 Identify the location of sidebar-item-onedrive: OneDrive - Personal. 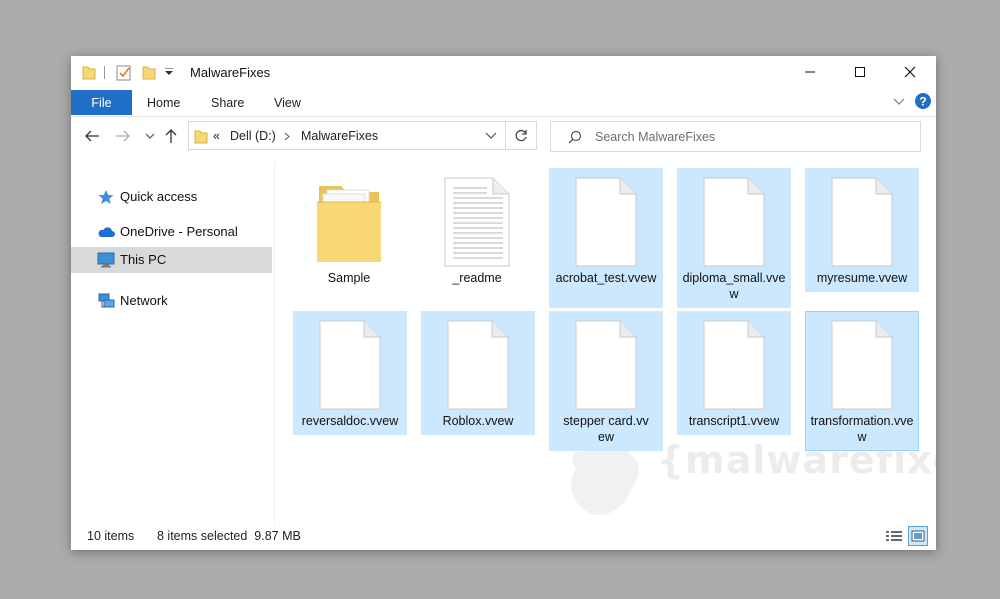
(171, 232).